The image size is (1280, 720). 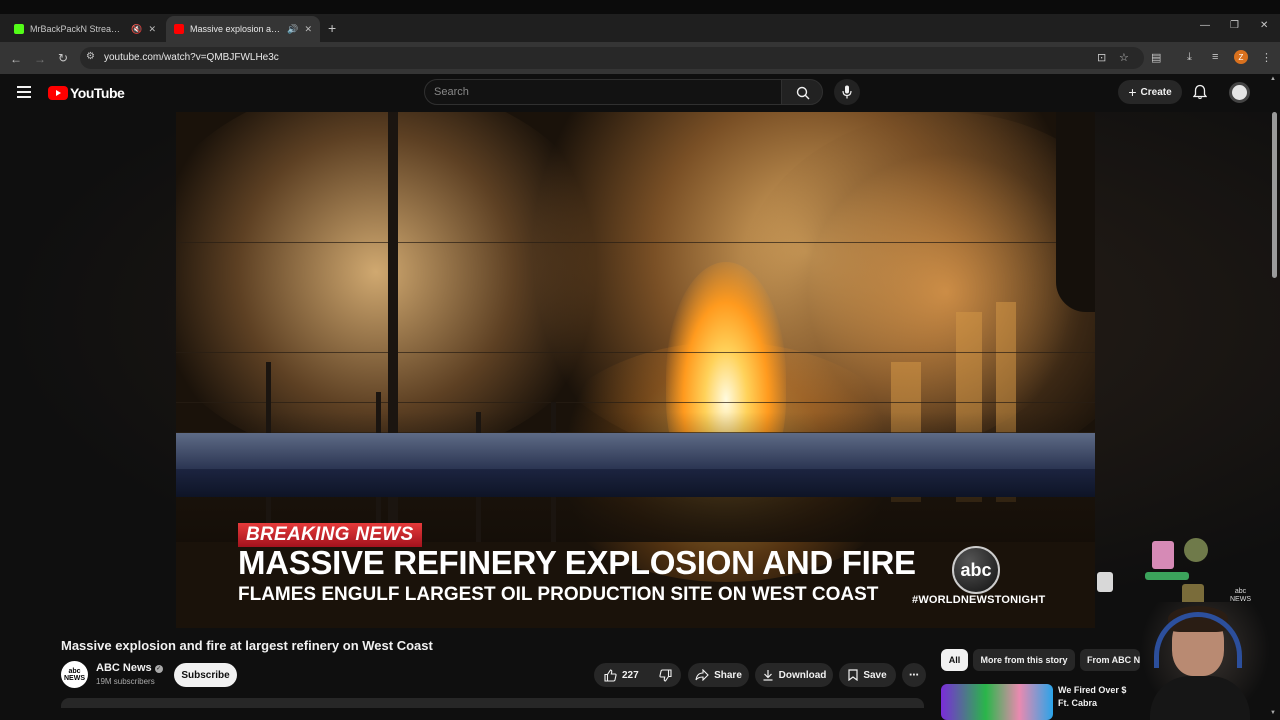 What do you see at coordinates (24, 92) in the screenshot?
I see `hamburger-menu-icon` at bounding box center [24, 92].